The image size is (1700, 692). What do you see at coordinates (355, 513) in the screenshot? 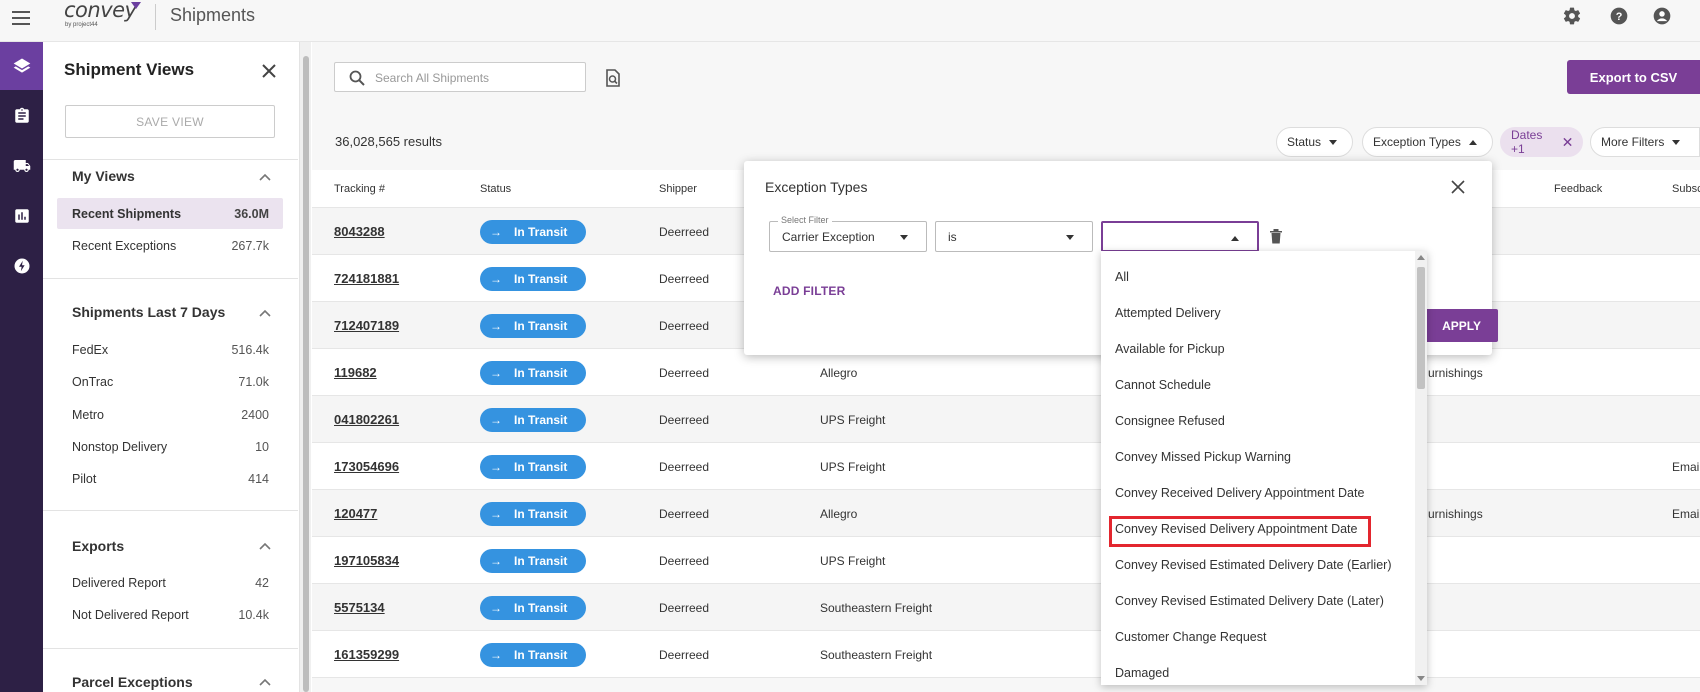
I see `tracking-link: 120477` at bounding box center [355, 513].